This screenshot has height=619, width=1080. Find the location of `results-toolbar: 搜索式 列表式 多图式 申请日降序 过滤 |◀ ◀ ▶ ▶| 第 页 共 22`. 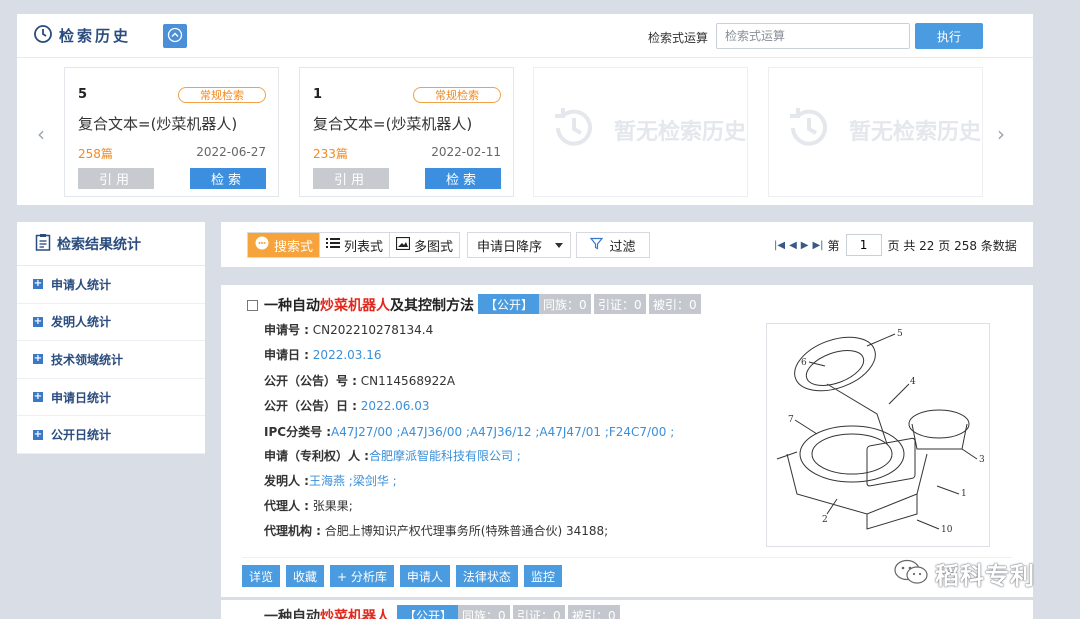

results-toolbar: 搜索式 列表式 多图式 申请日降序 过滤 |◀ ◀ ▶ ▶| 第 页 共 22 is located at coordinates (627, 244).